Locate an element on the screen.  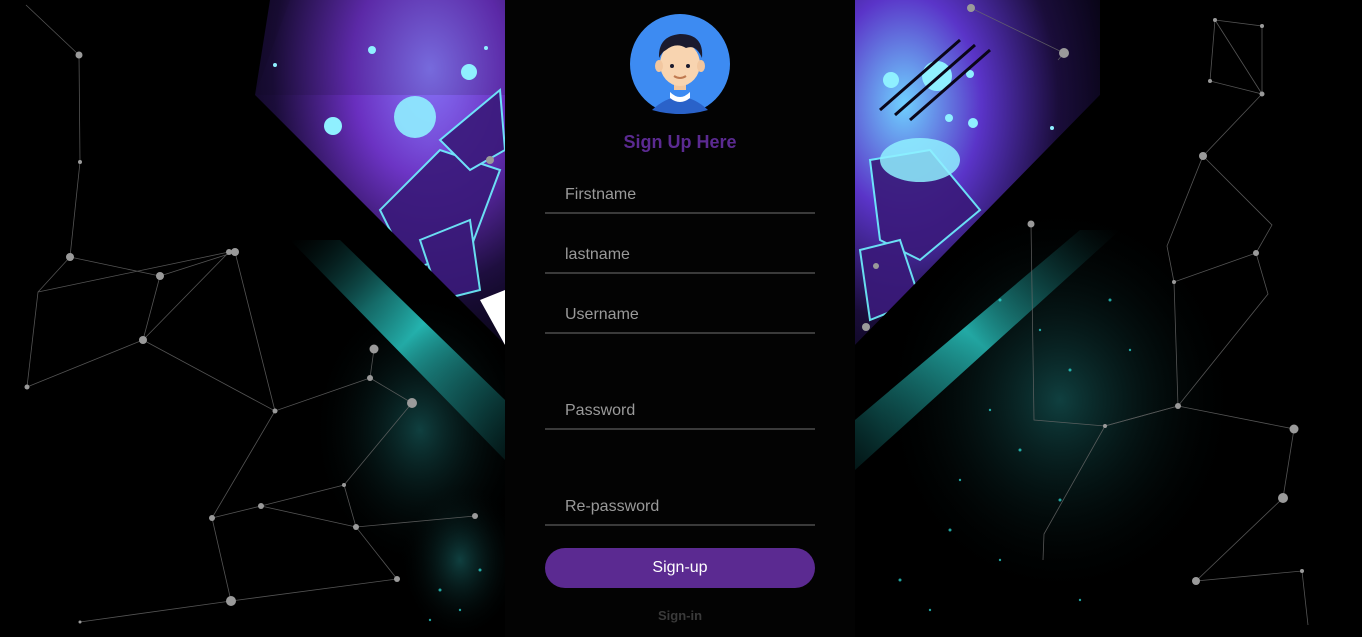
signup-button: Sign-up is located at coordinates (680, 568).